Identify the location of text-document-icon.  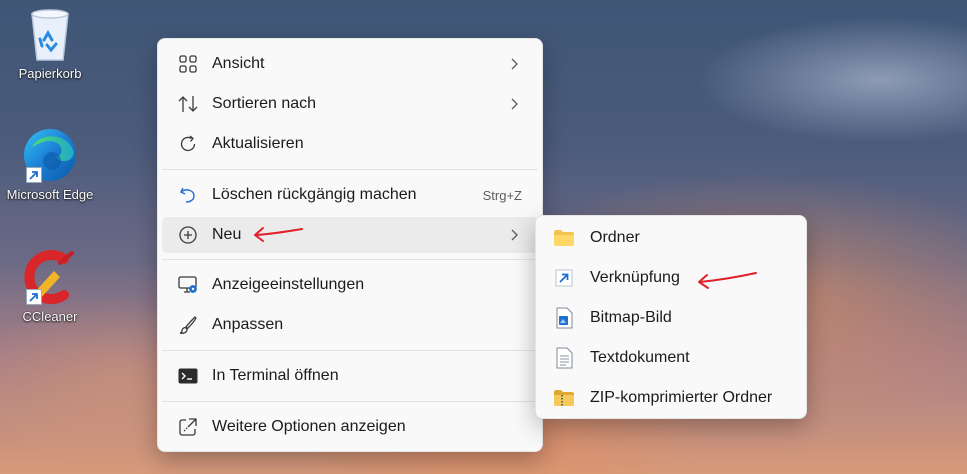
(564, 358).